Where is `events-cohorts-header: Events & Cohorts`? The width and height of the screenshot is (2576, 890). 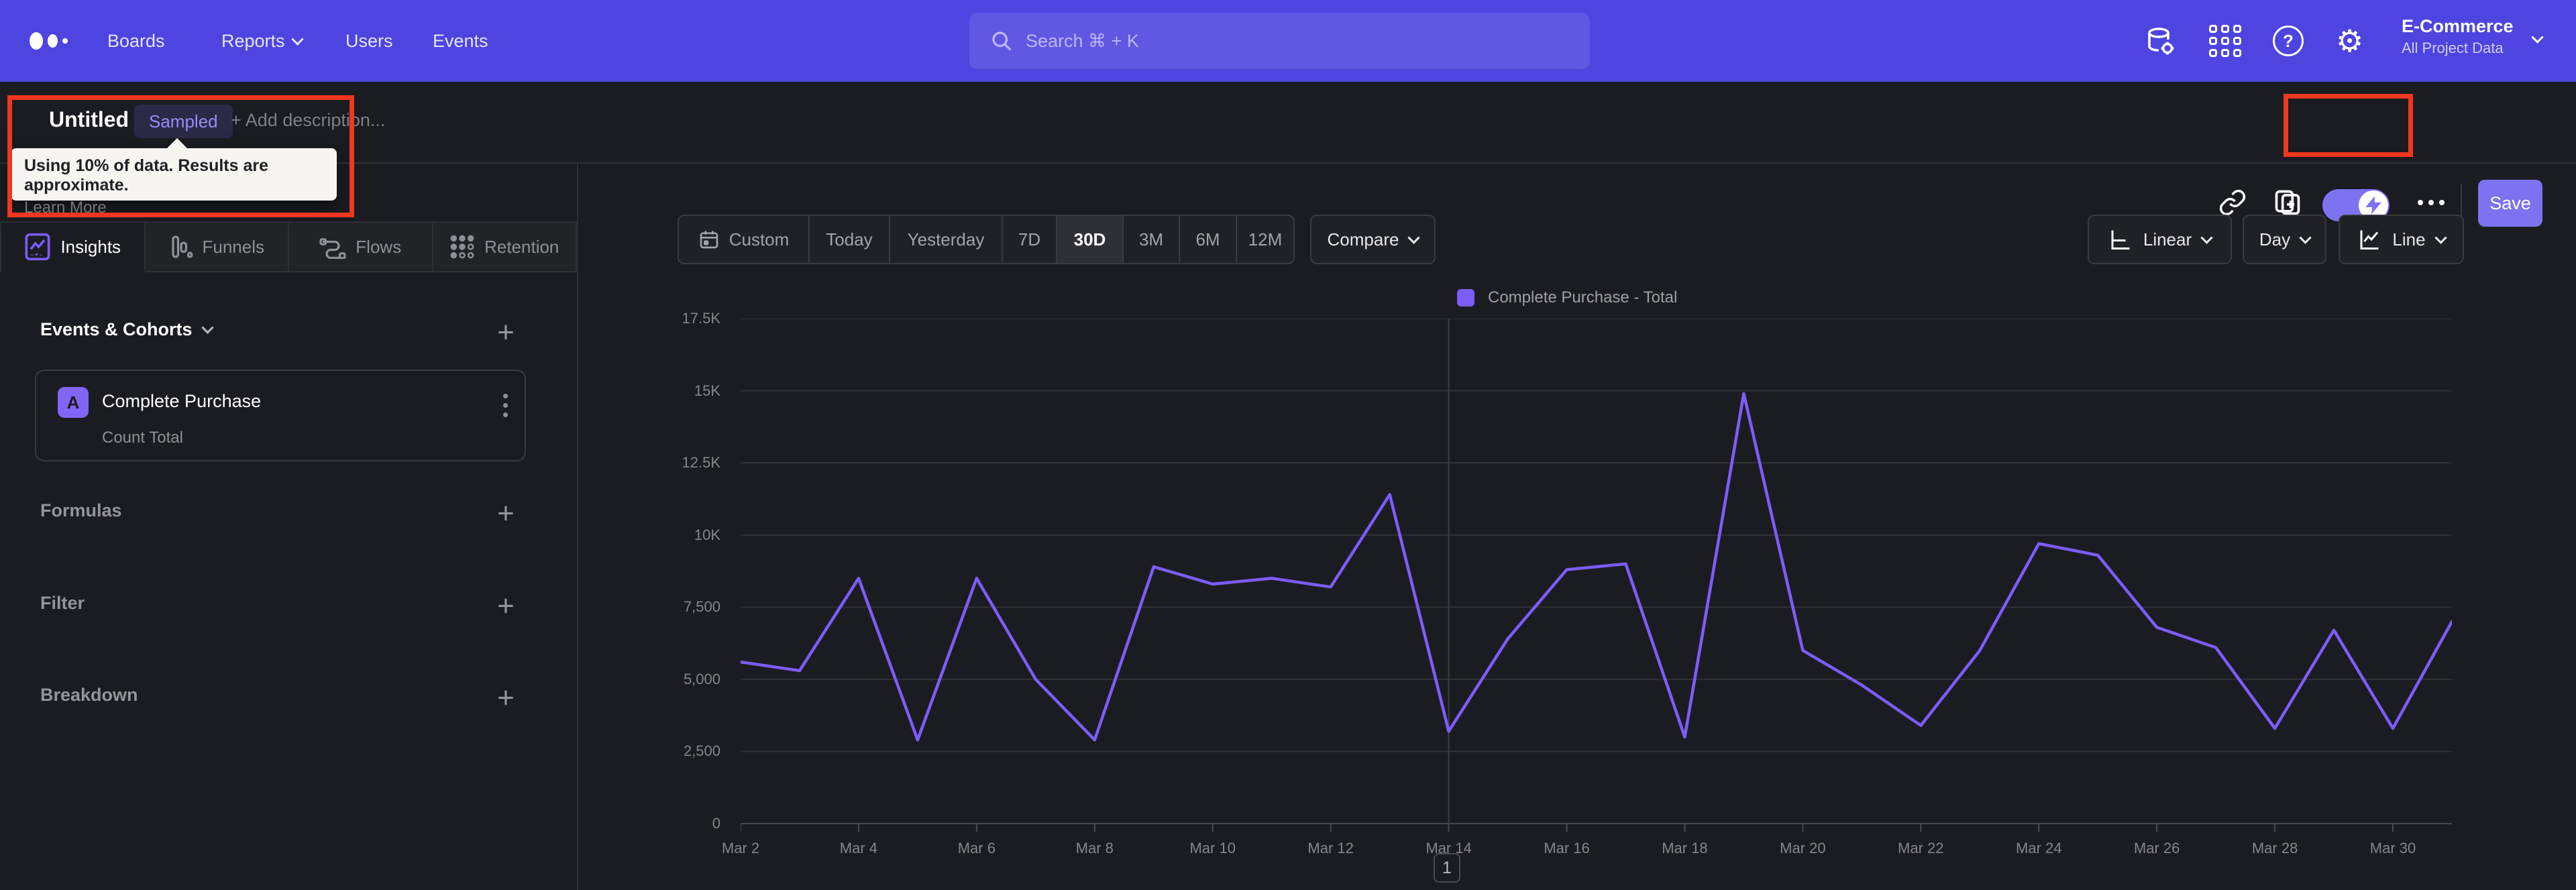 events-cohorts-header: Events & Cohorts is located at coordinates (127, 329).